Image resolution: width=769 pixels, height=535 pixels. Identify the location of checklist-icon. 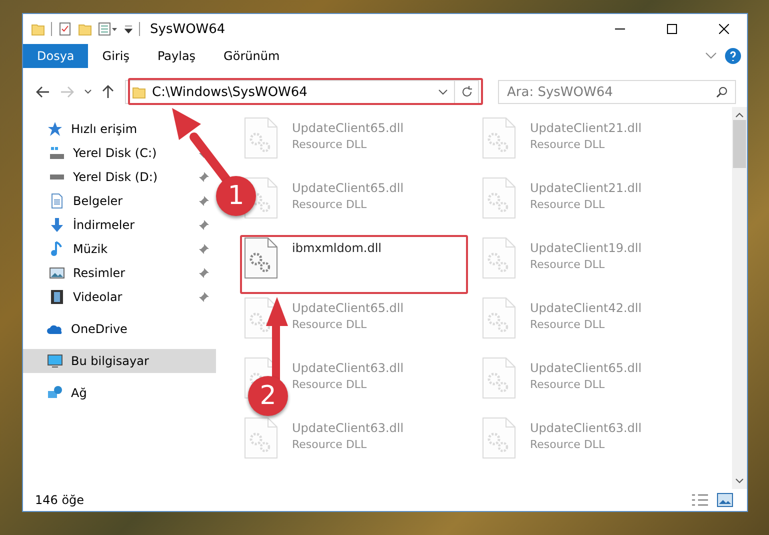
(65, 29).